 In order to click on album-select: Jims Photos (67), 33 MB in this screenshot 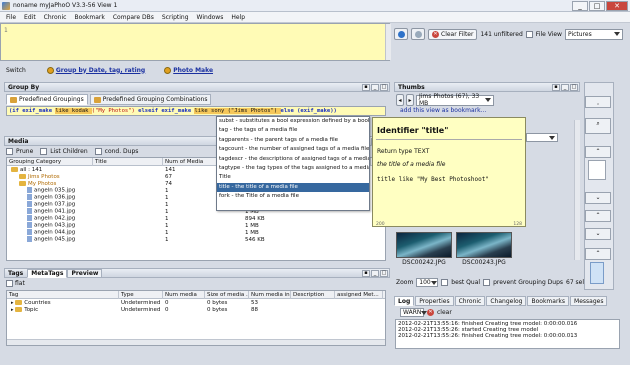, I will do `click(455, 100)`.